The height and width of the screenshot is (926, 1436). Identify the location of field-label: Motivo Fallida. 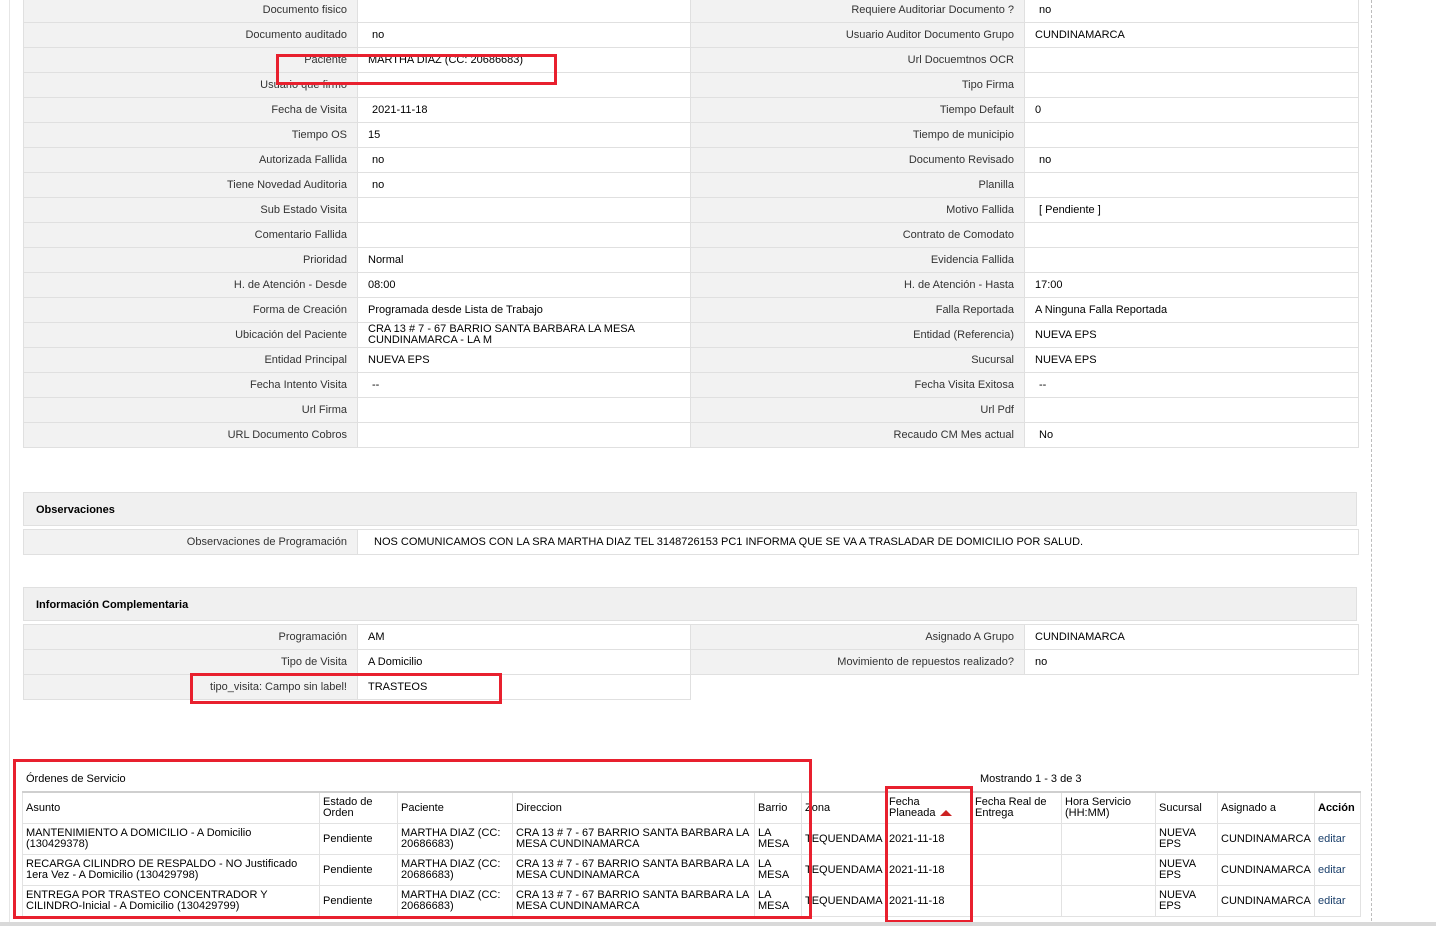
(857, 210).